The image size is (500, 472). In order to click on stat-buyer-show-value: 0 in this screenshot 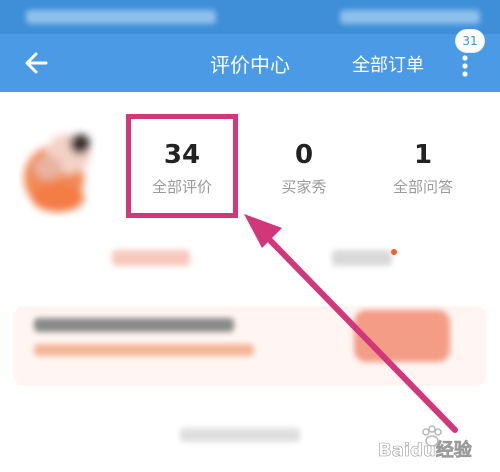, I will do `click(304, 155)`.